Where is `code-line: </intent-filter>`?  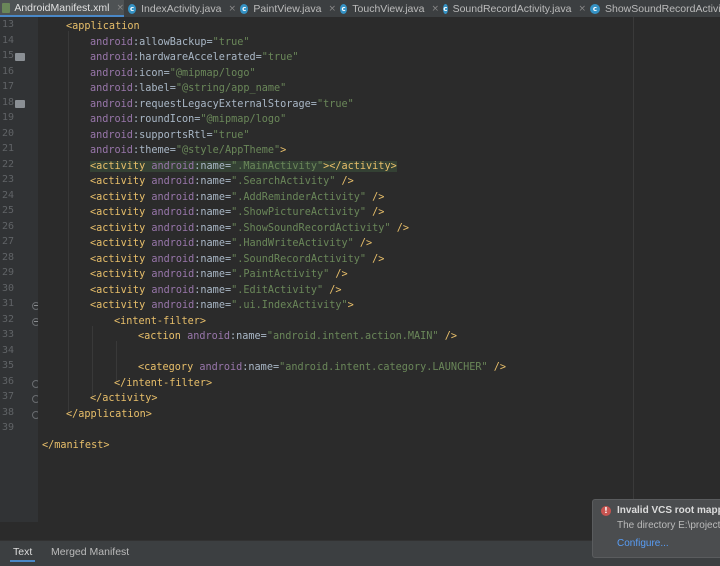
code-line: </intent-filter> is located at coordinates (163, 383).